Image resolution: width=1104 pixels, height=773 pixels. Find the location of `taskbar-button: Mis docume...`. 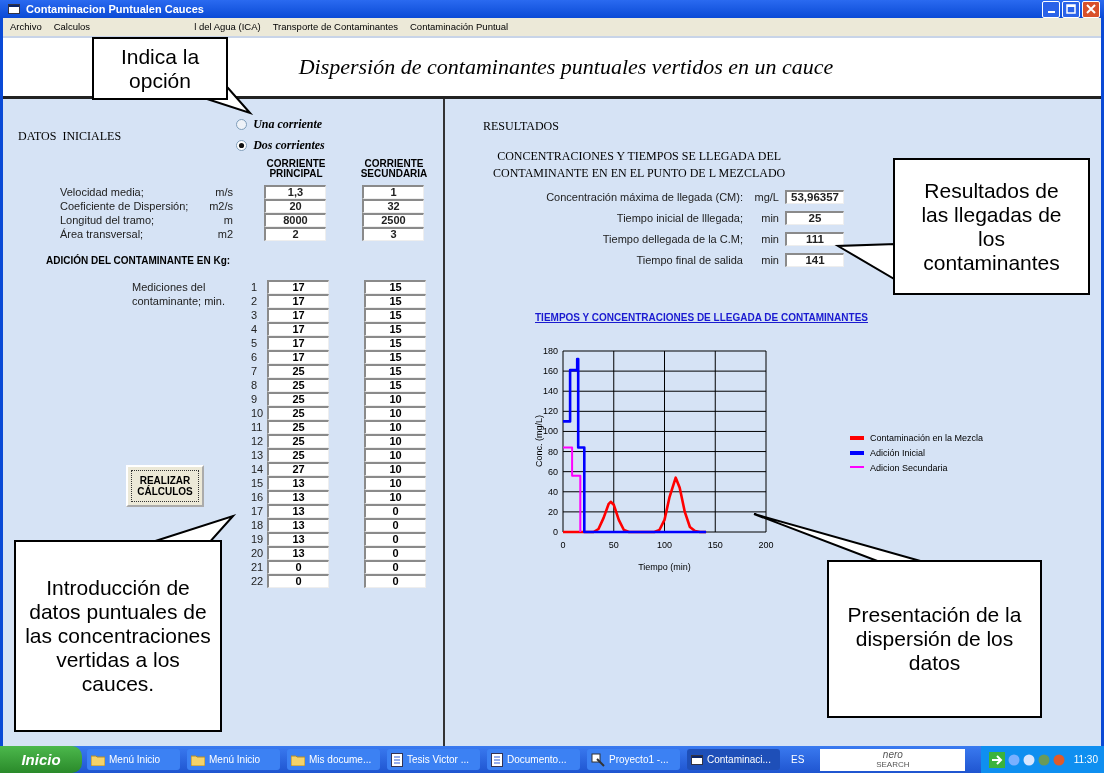

taskbar-button: Mis docume... is located at coordinates (333, 759).